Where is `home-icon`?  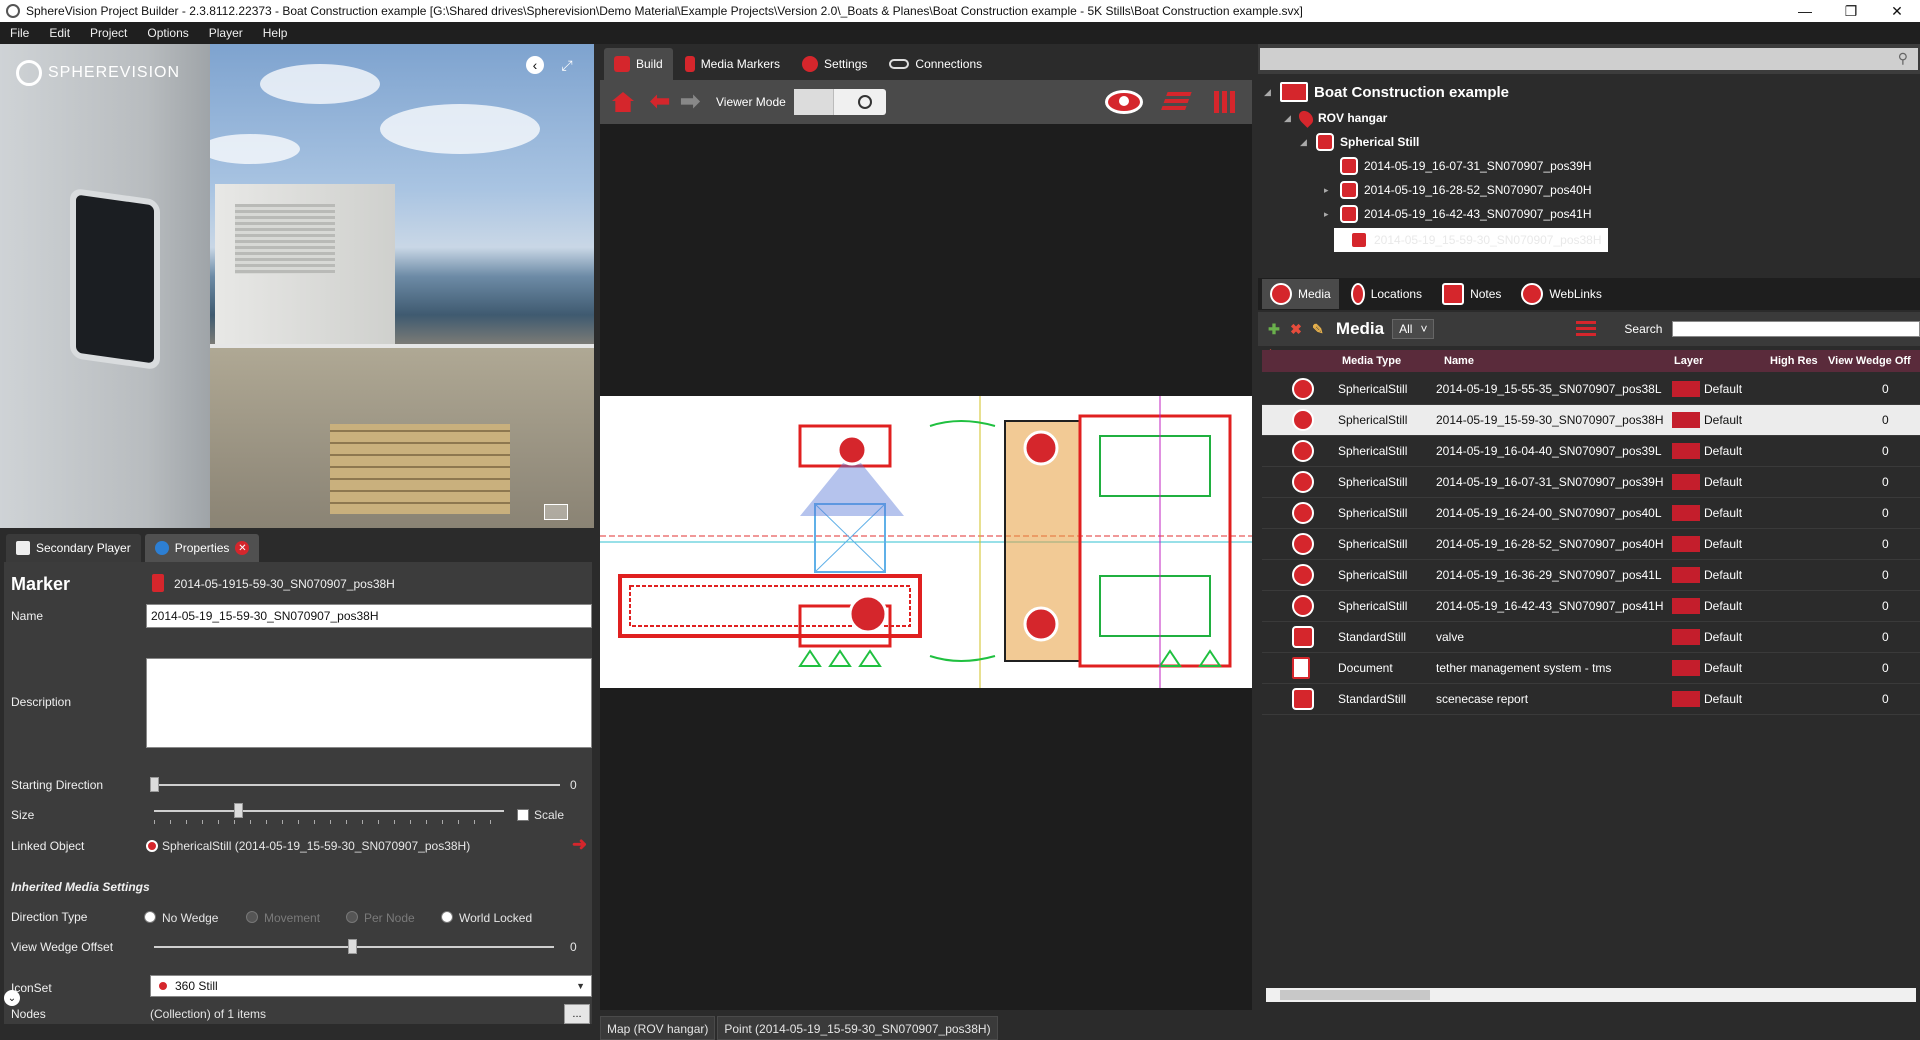 home-icon is located at coordinates (623, 102).